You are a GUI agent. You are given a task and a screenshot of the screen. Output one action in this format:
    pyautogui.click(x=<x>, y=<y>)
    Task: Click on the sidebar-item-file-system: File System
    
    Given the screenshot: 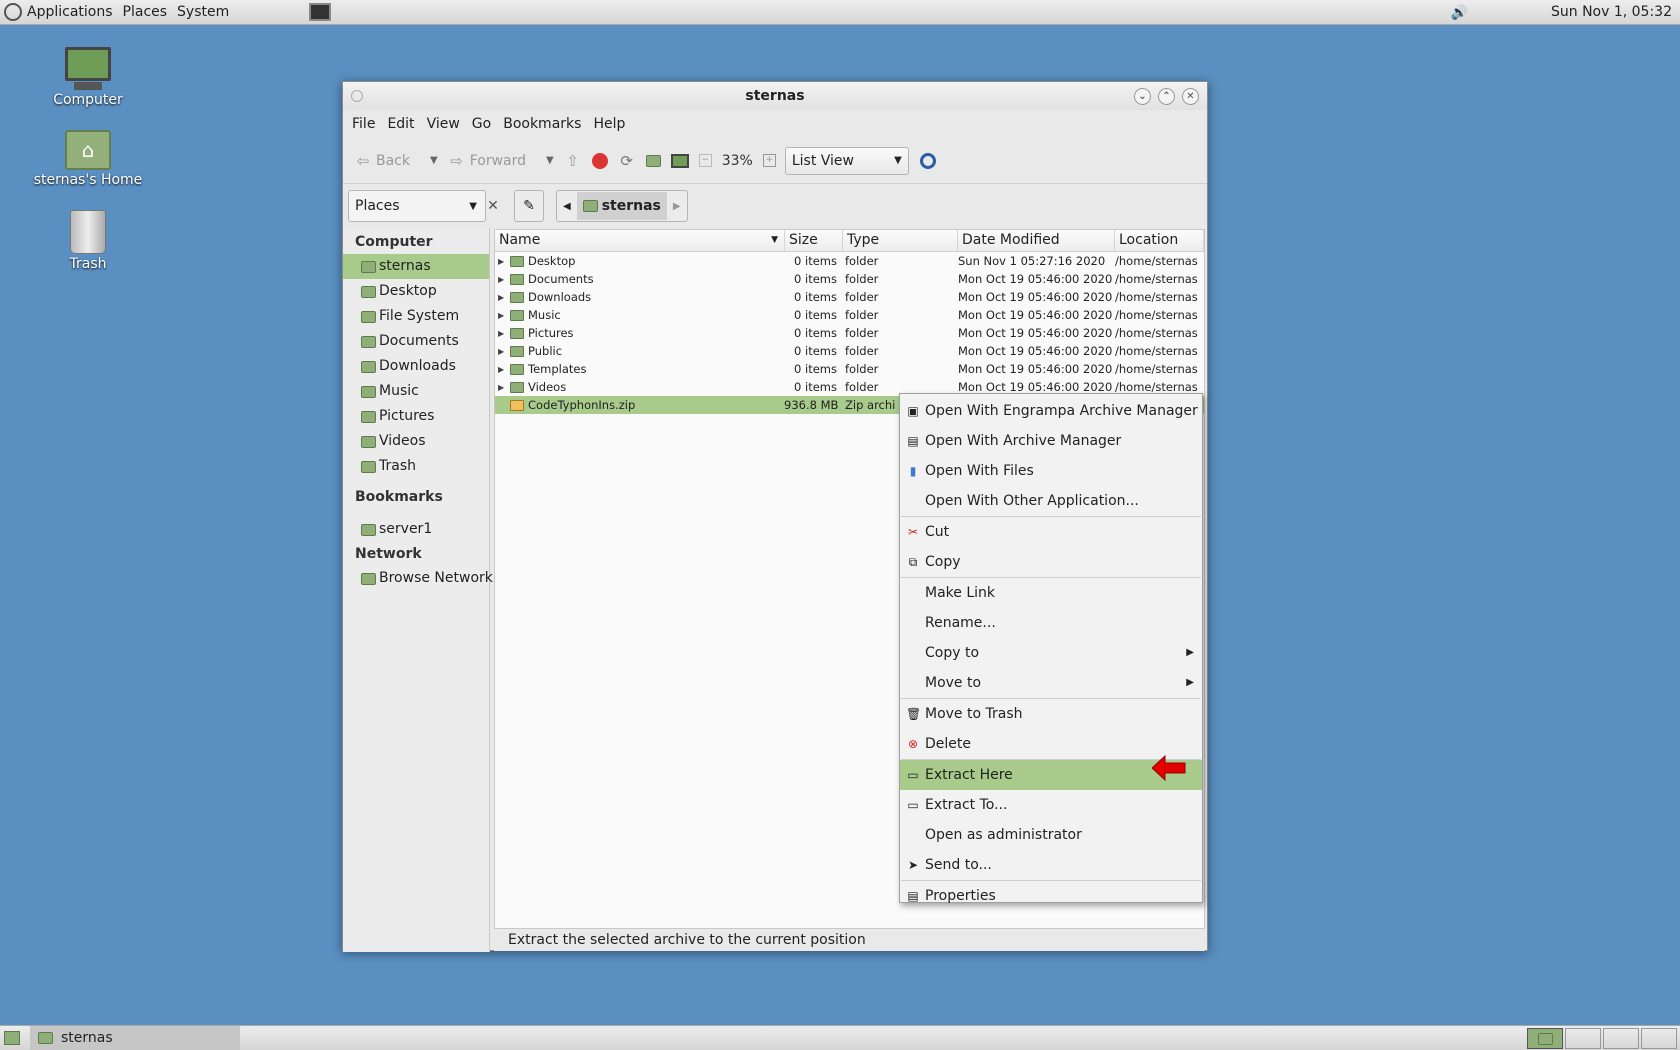 What is the action you would take?
    pyautogui.click(x=416, y=316)
    